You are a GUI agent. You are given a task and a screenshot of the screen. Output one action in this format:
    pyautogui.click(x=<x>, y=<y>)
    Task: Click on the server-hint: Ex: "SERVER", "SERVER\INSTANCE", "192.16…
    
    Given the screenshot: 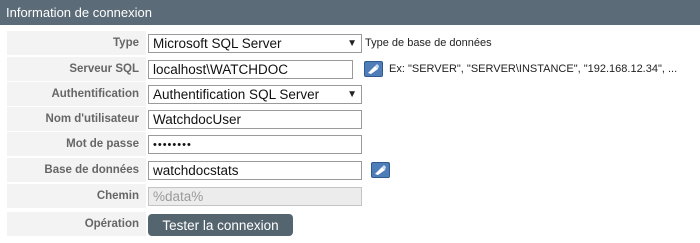 What is the action you would take?
    pyautogui.click(x=533, y=69)
    